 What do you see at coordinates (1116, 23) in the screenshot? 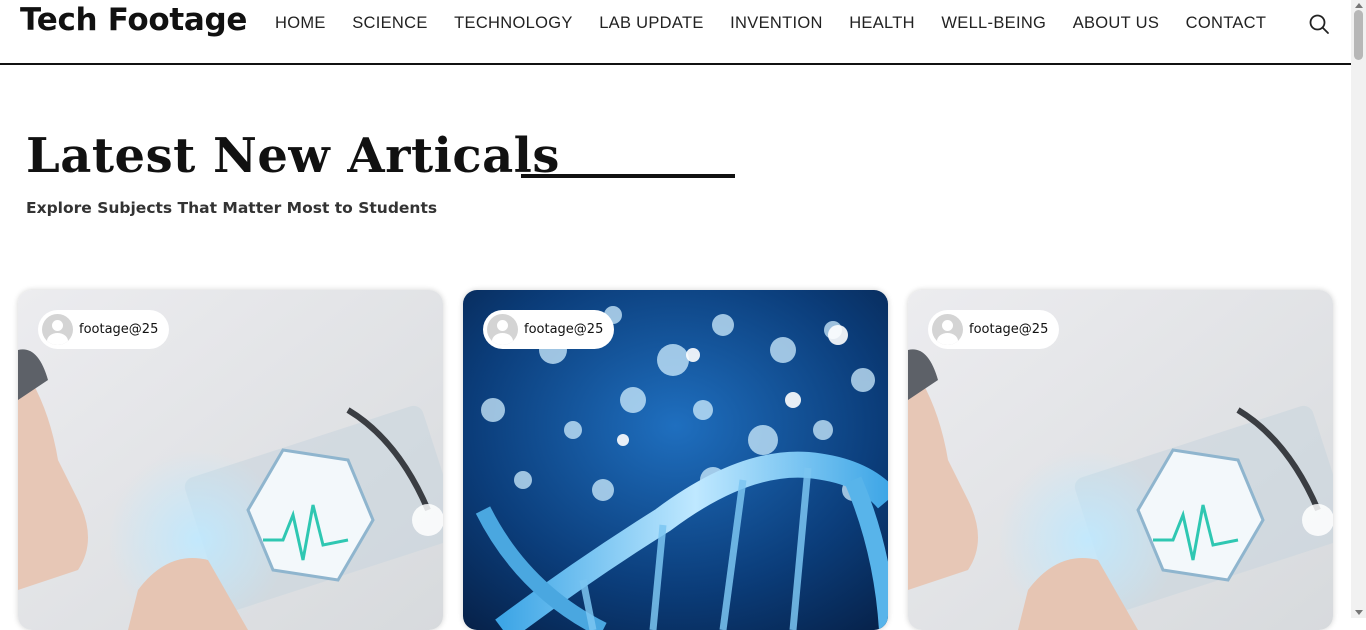
I see `nav-item-about-us: ABOUT US` at bounding box center [1116, 23].